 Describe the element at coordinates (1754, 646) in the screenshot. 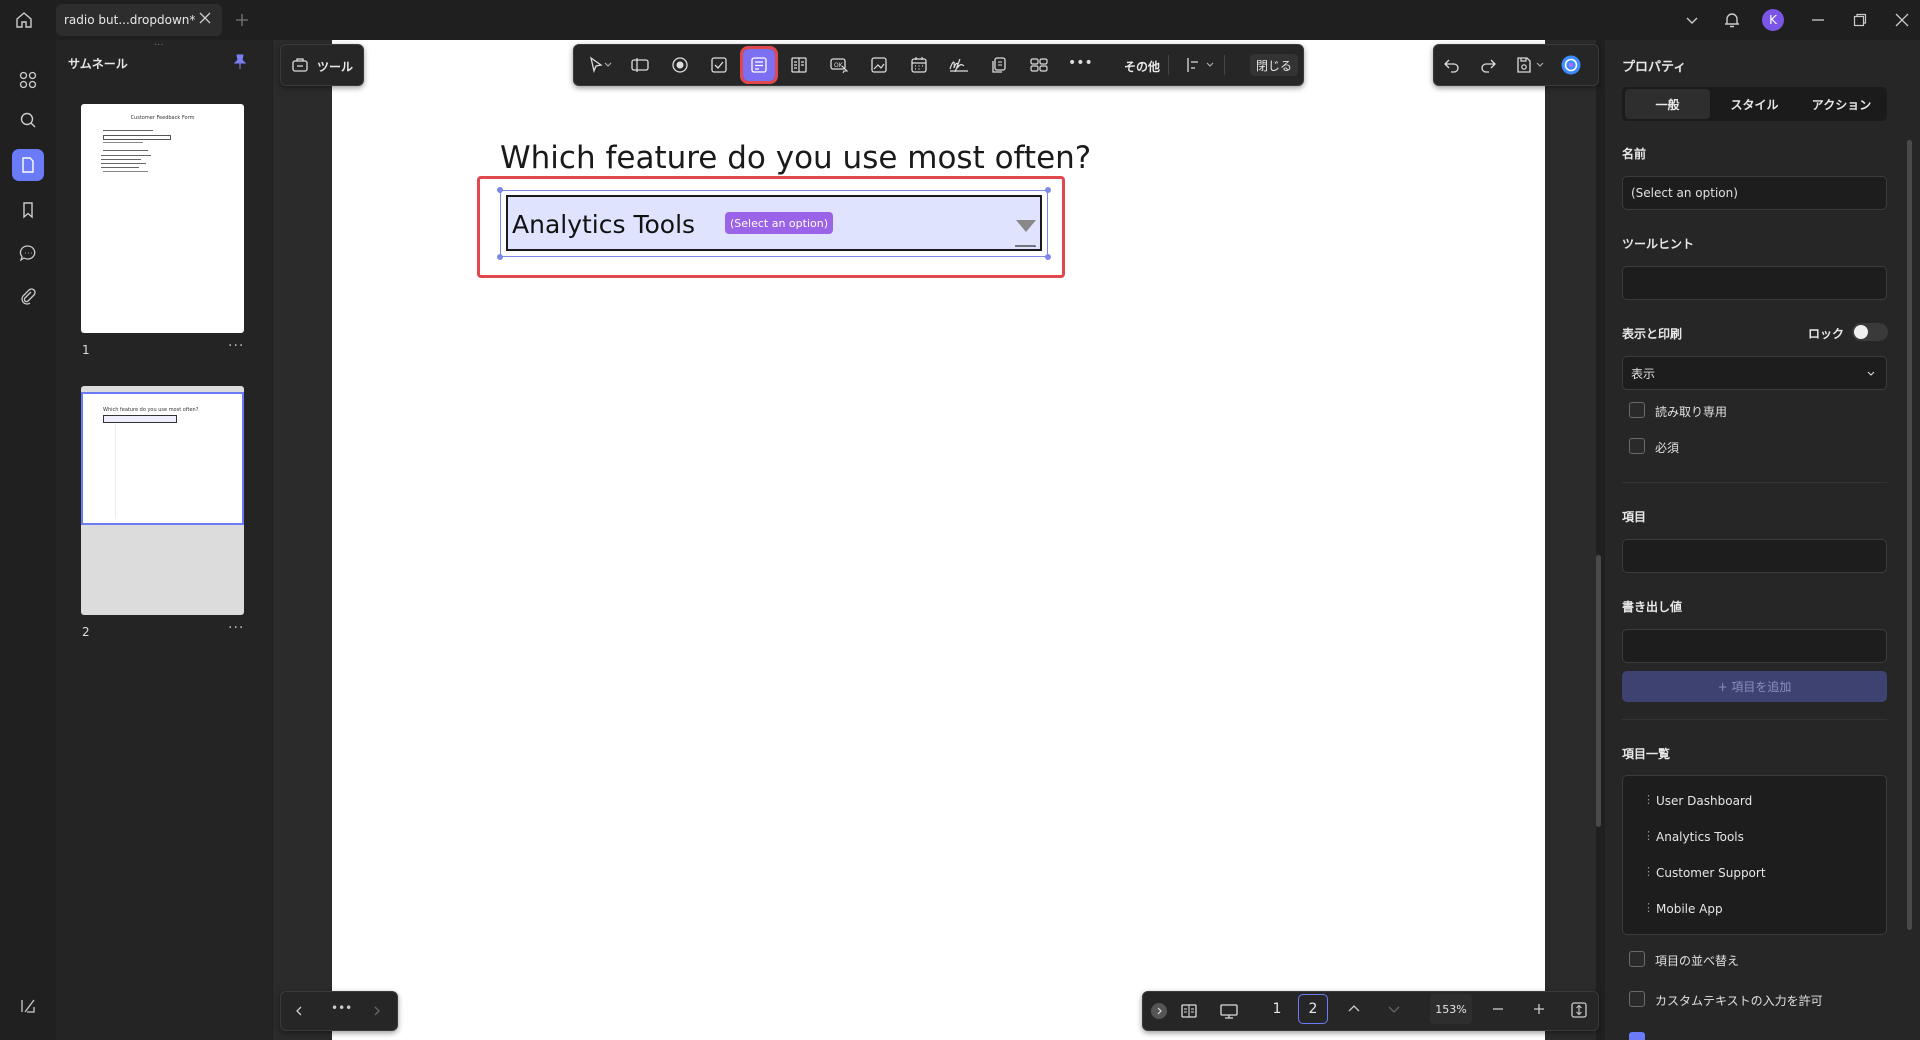

I see `export-value-input` at that location.